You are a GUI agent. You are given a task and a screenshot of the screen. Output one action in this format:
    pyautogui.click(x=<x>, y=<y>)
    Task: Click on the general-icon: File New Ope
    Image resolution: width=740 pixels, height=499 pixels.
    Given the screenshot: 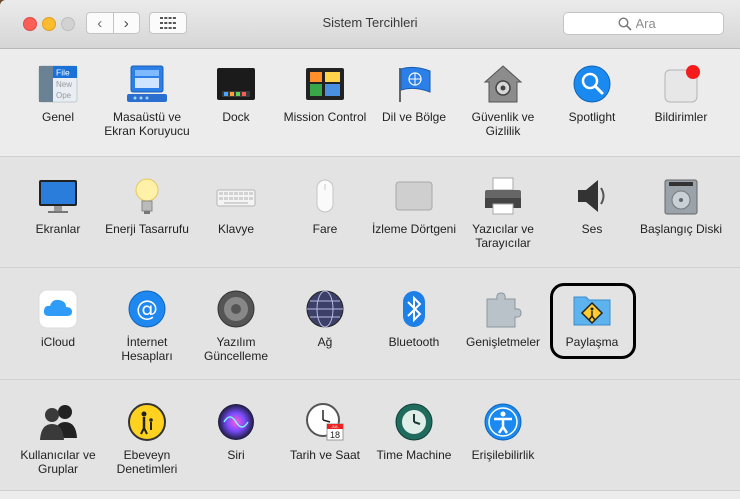 What is the action you would take?
    pyautogui.click(x=58, y=84)
    